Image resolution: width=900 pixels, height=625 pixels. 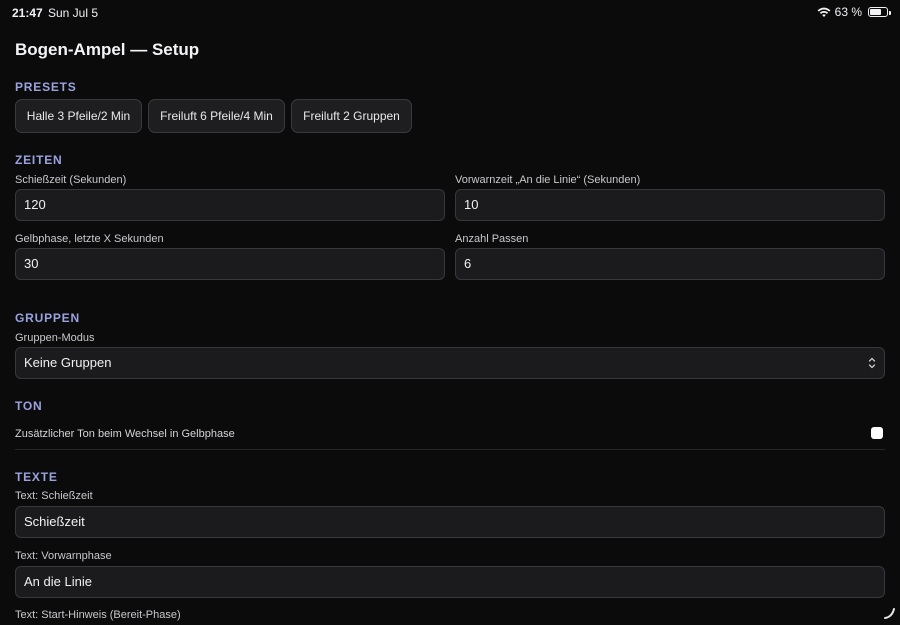 What do you see at coordinates (670, 205) in the screenshot?
I see `vorwarnzeit-input: 10` at bounding box center [670, 205].